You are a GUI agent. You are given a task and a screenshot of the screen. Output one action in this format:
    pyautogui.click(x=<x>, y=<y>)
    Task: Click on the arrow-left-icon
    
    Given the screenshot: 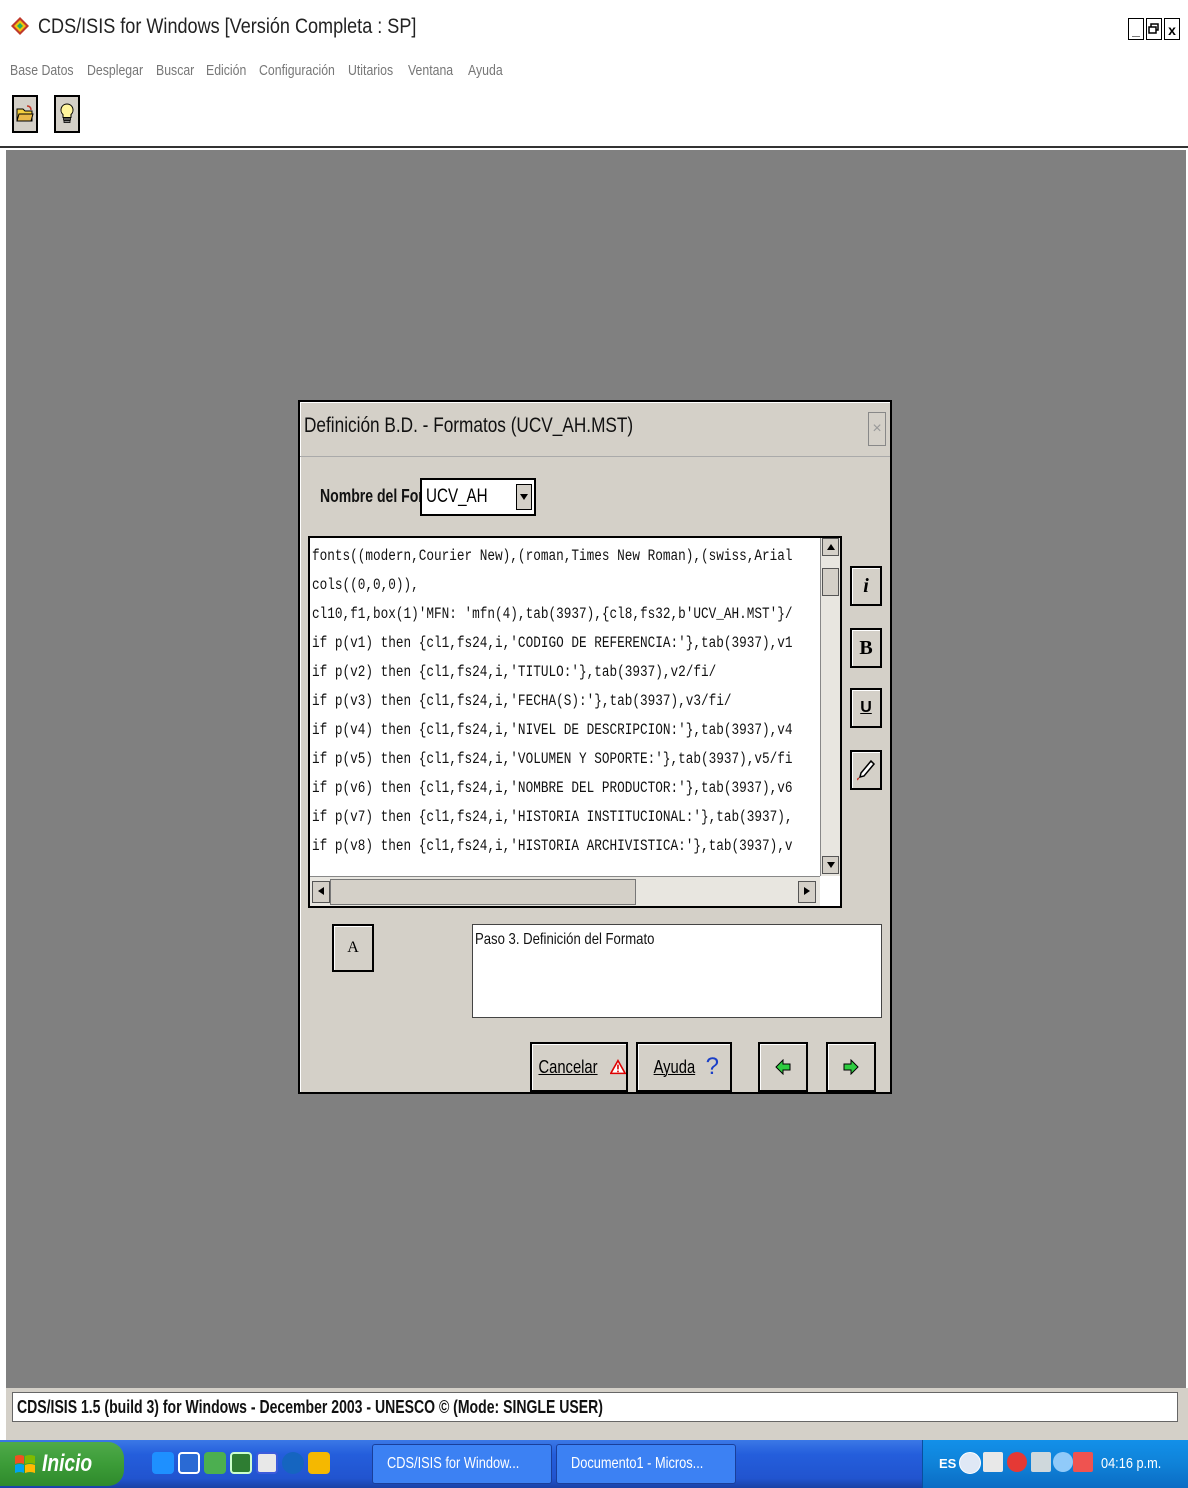 What is the action you would take?
    pyautogui.click(x=321, y=891)
    